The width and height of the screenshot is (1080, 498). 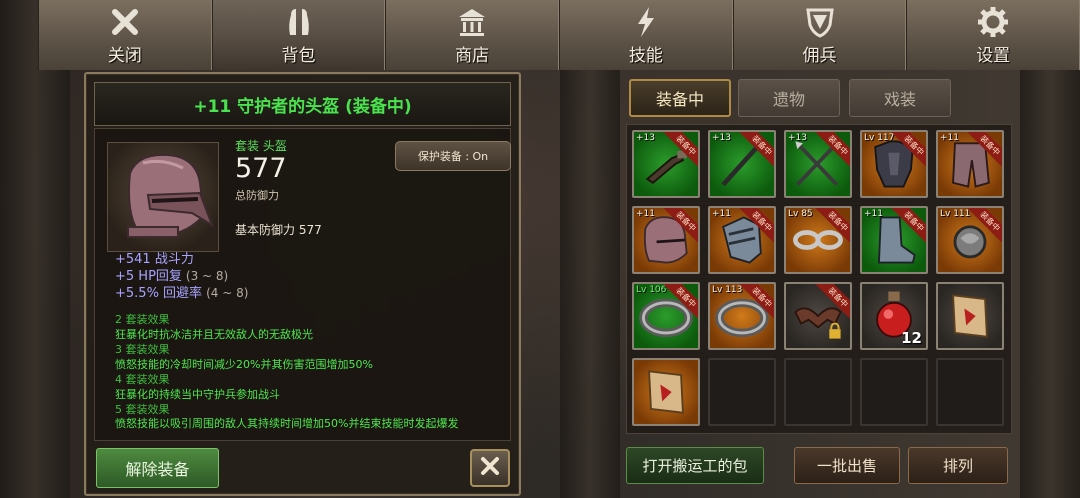 I want to click on top-navigation: 关闭 背包 商店 技能 佣兵 设置, so click(x=559, y=35).